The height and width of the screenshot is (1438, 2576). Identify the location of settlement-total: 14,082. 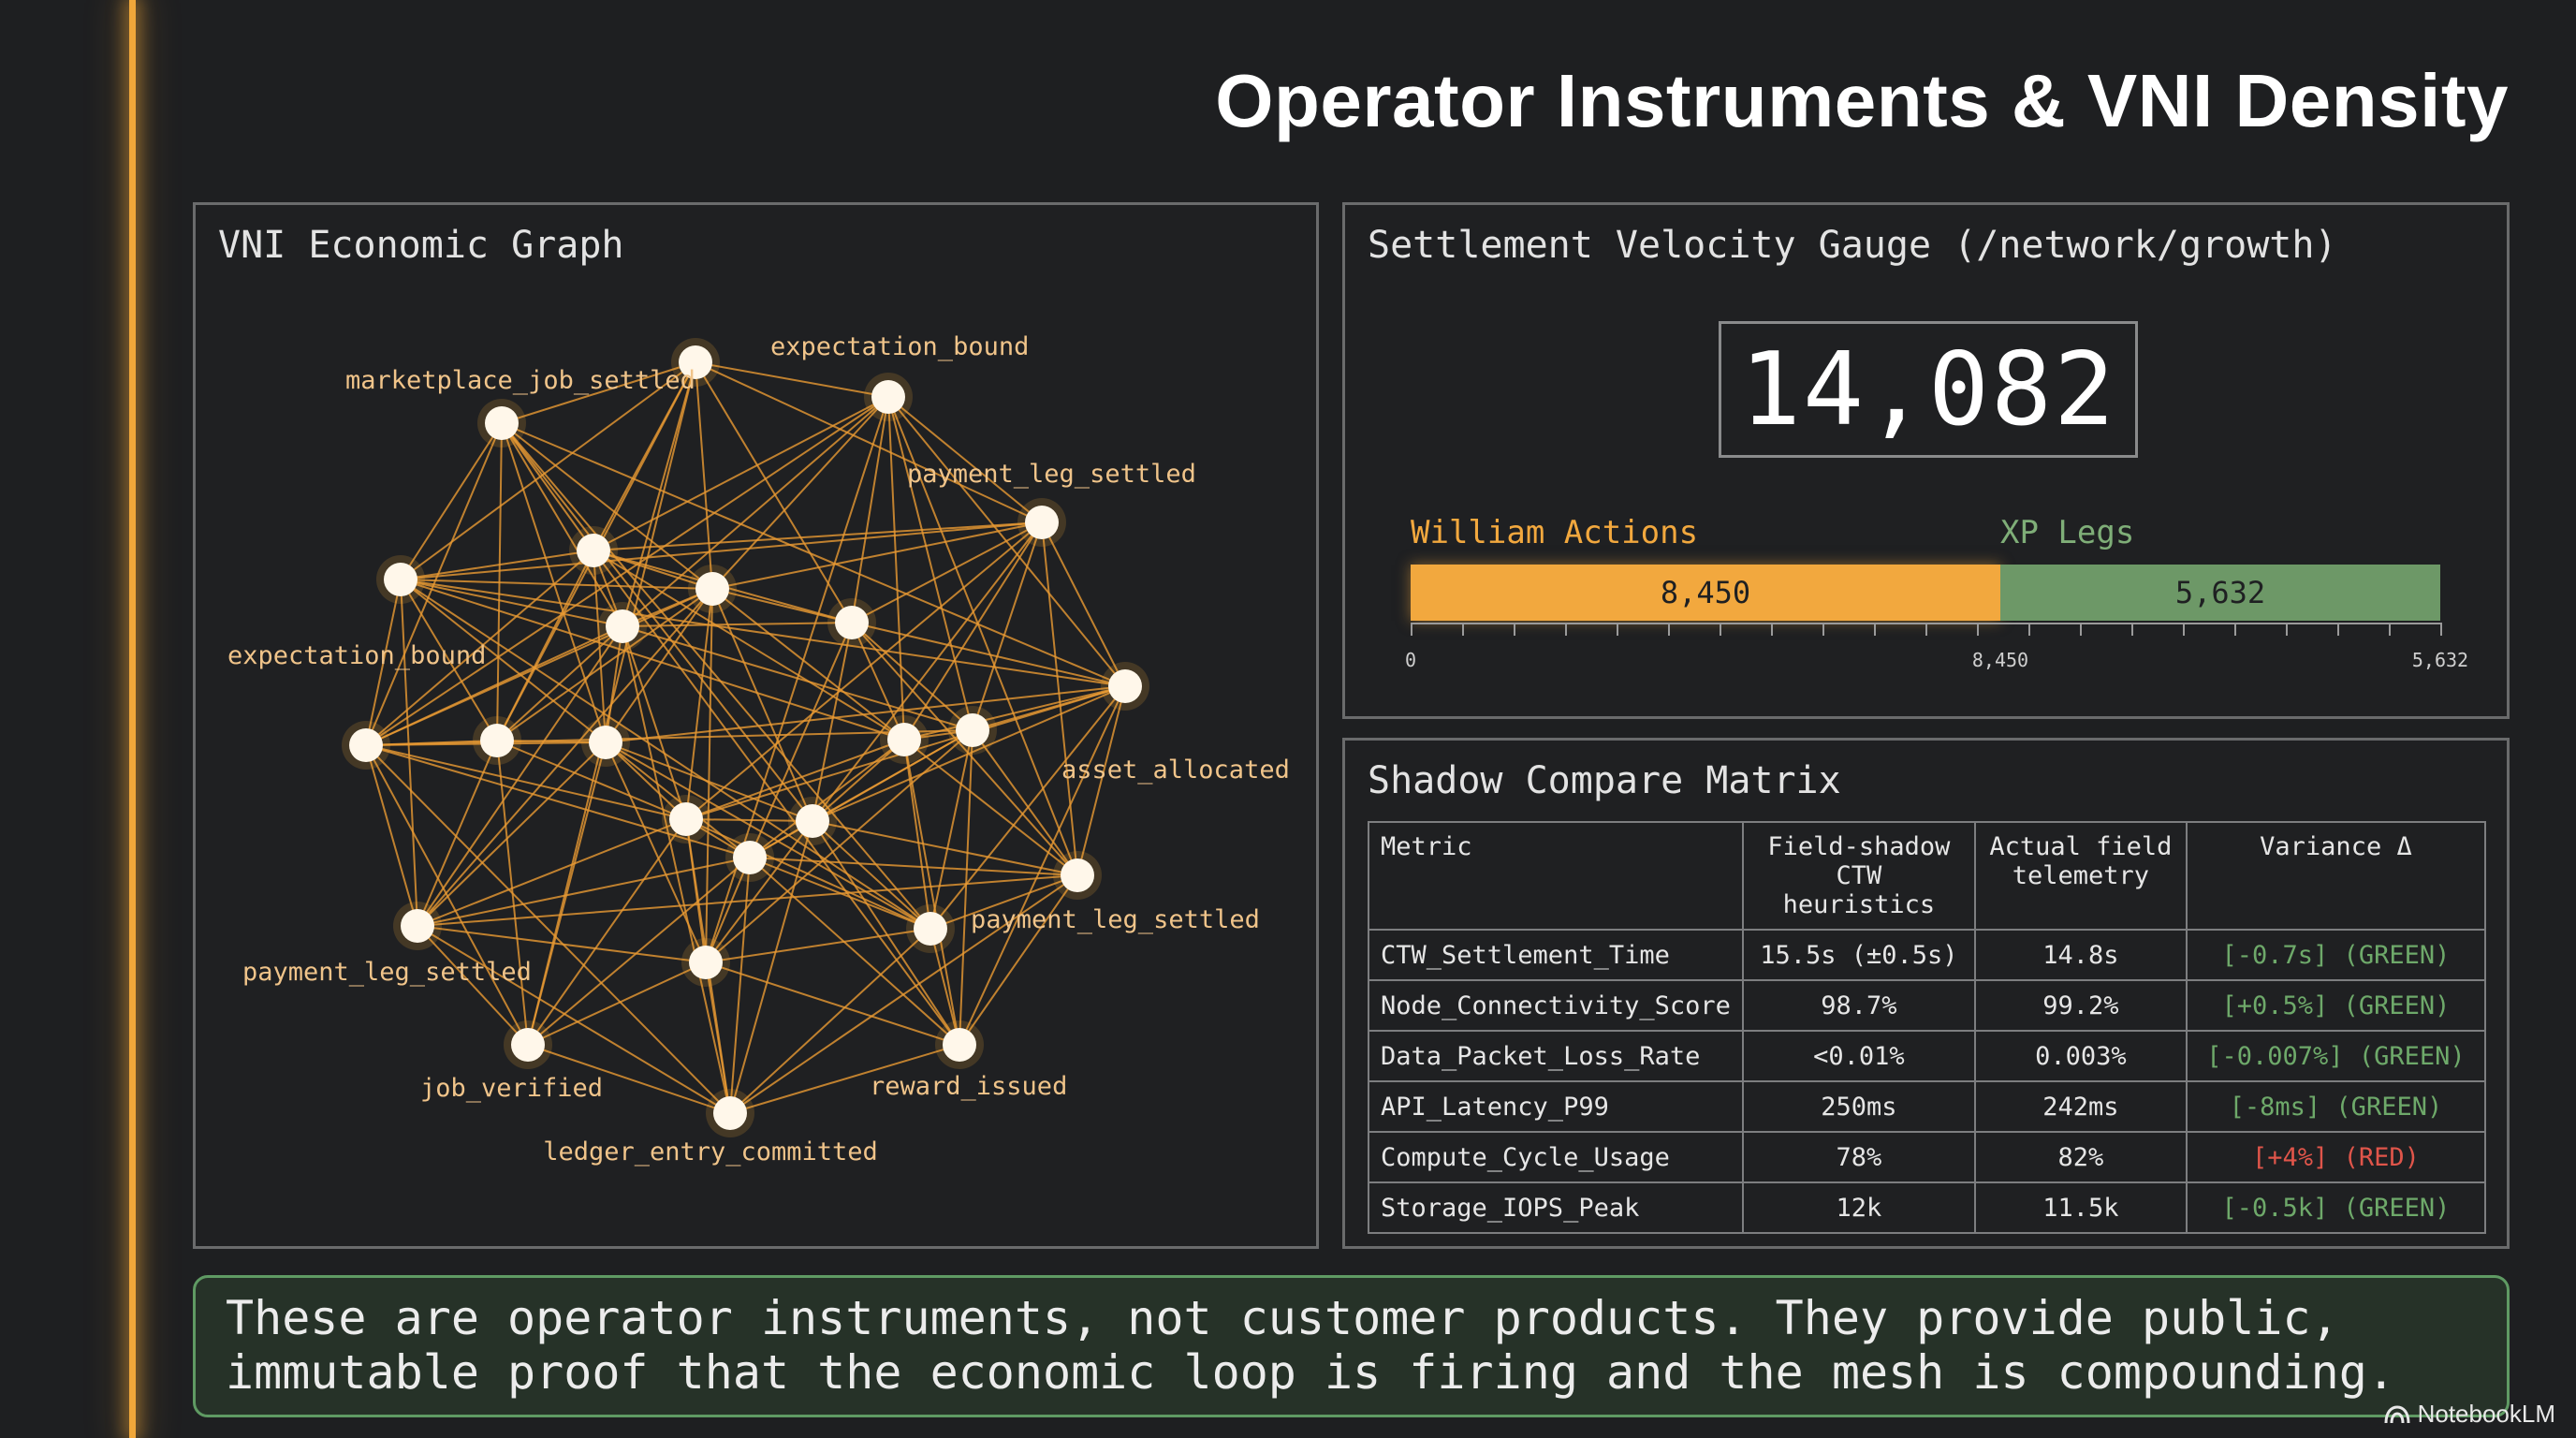
(1928, 389).